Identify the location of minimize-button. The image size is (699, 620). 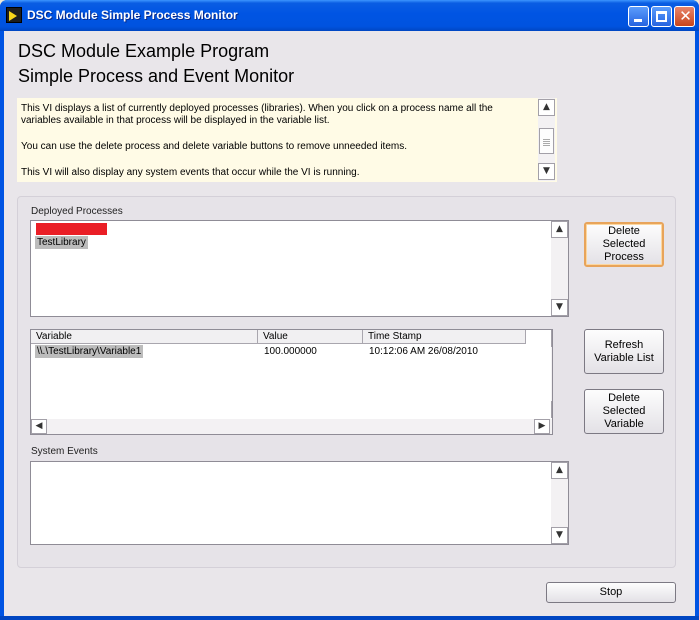
(638, 16).